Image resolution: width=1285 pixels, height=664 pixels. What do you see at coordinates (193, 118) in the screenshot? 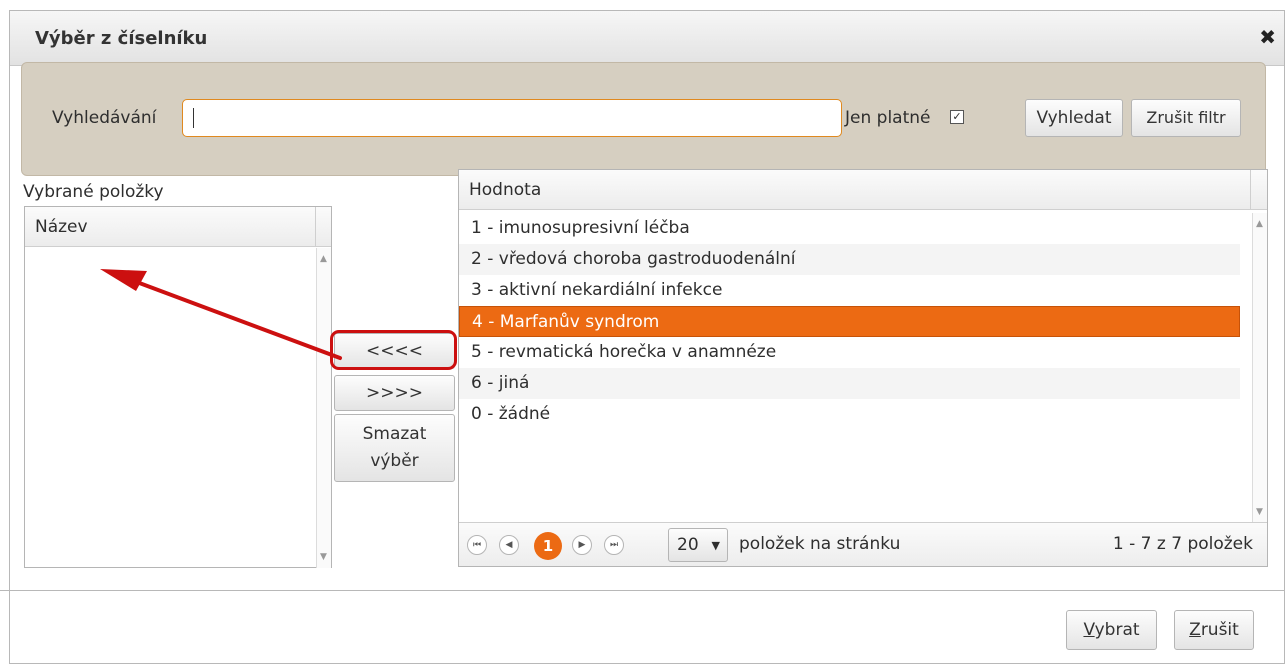
I see `text-caret` at bounding box center [193, 118].